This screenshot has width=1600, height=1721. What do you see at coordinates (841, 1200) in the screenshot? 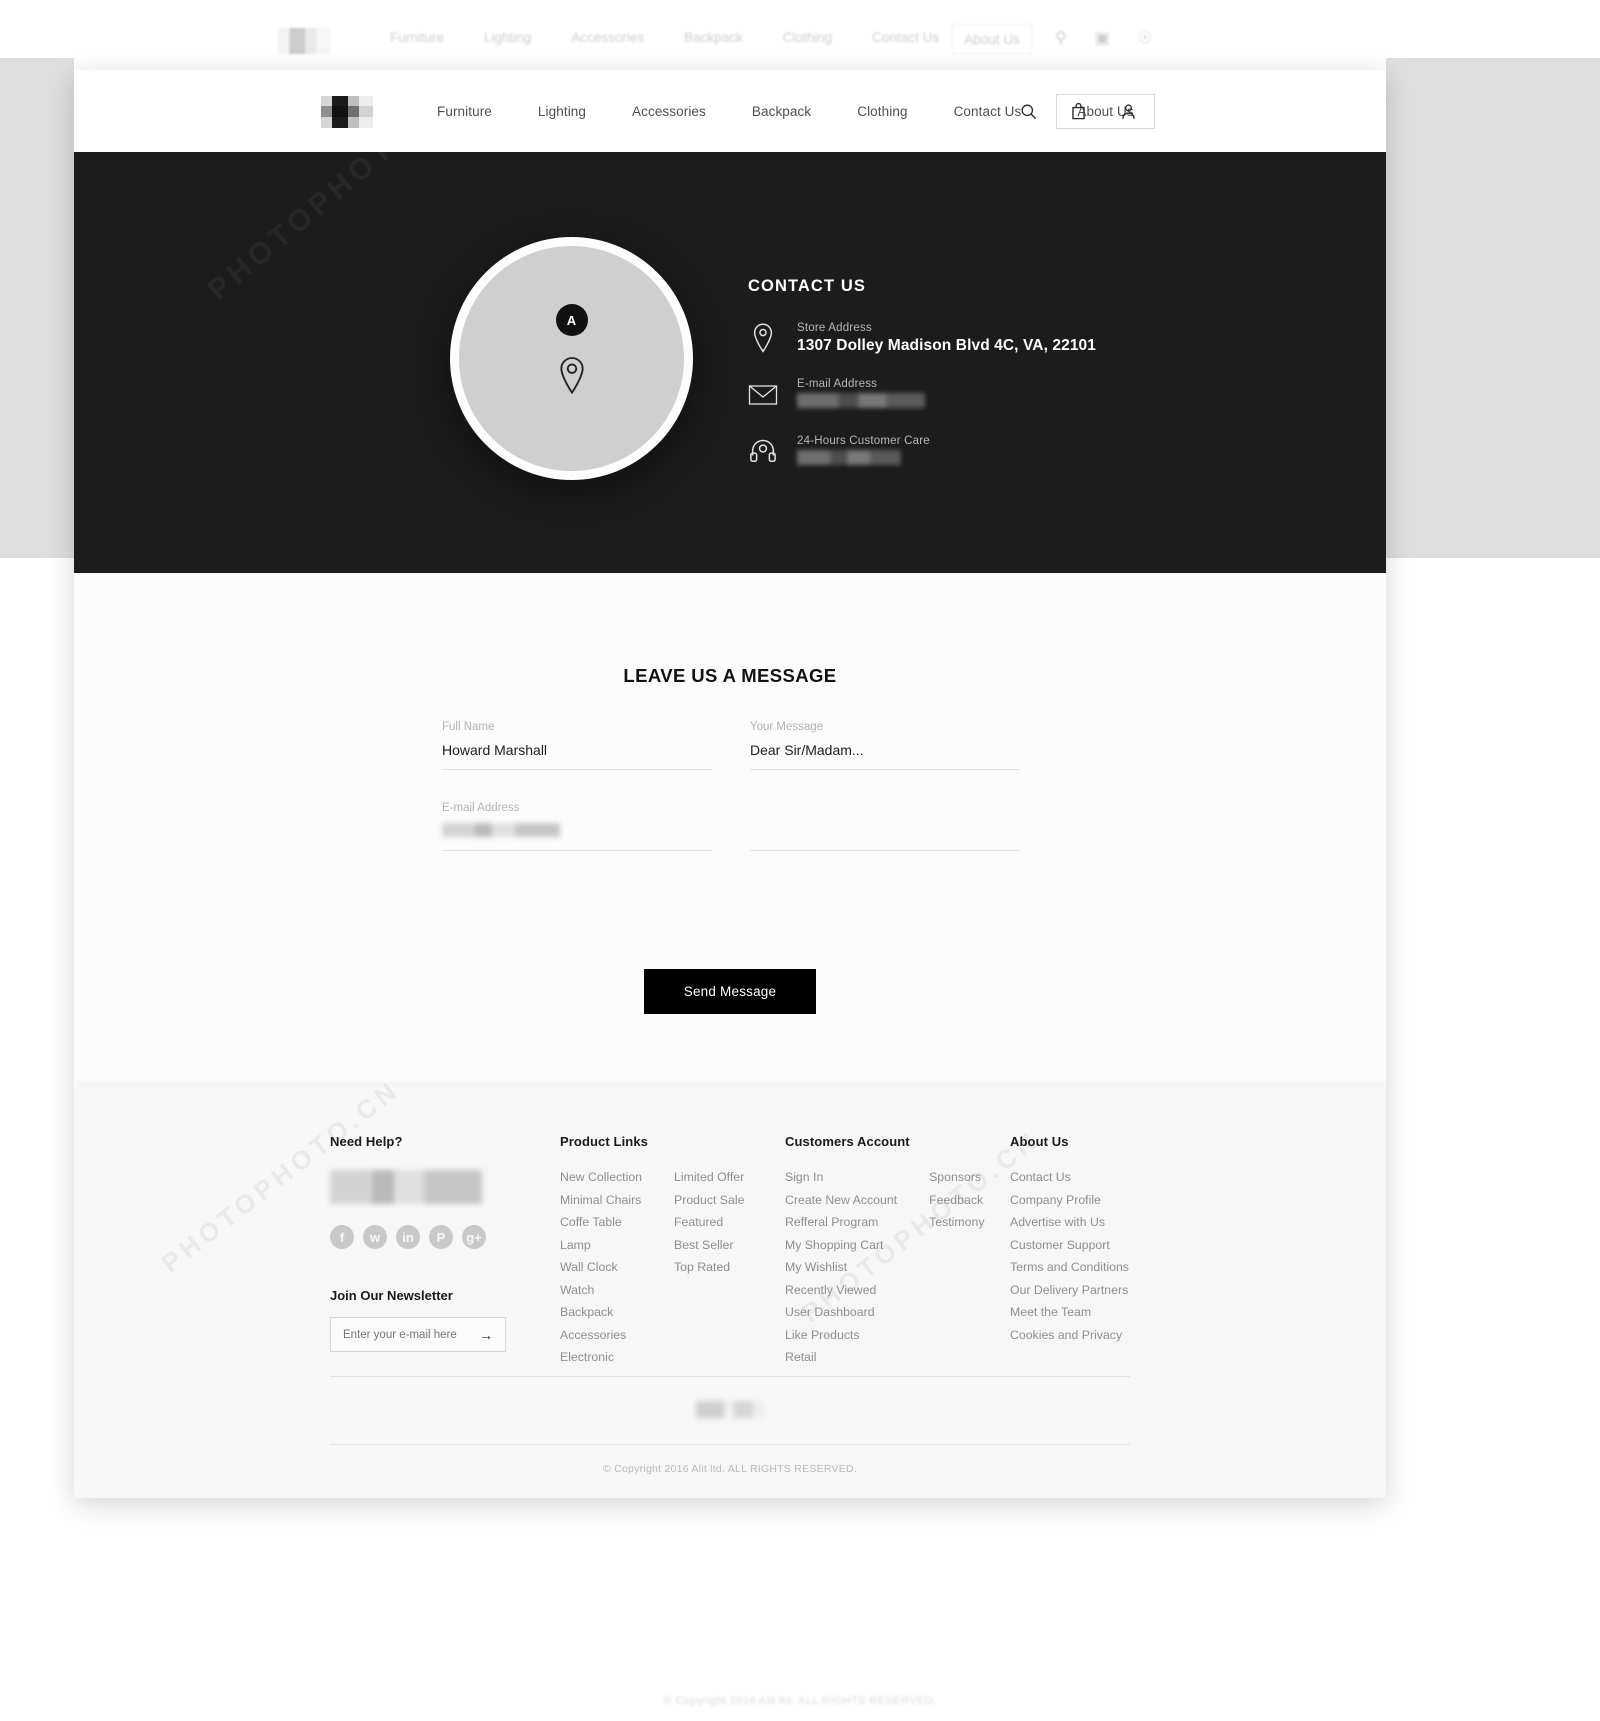
I see `list-item: Create New Account` at bounding box center [841, 1200].